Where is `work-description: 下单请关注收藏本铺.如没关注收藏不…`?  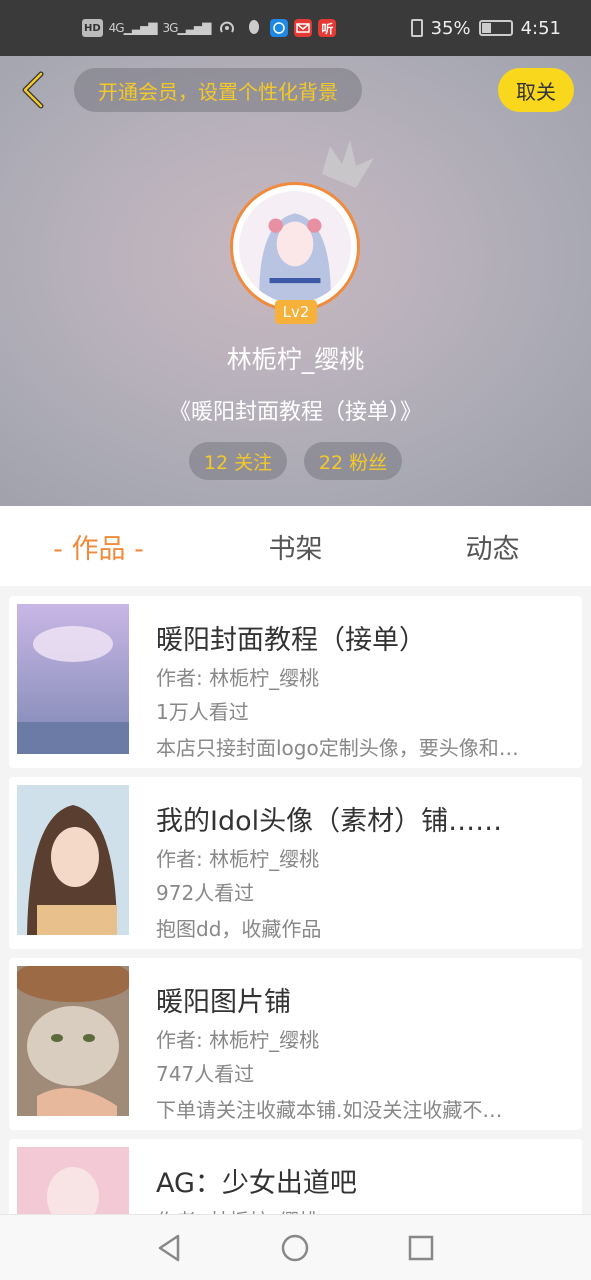
work-description: 下单请关注收藏本铺.如没关注收藏不… is located at coordinates (329, 1110).